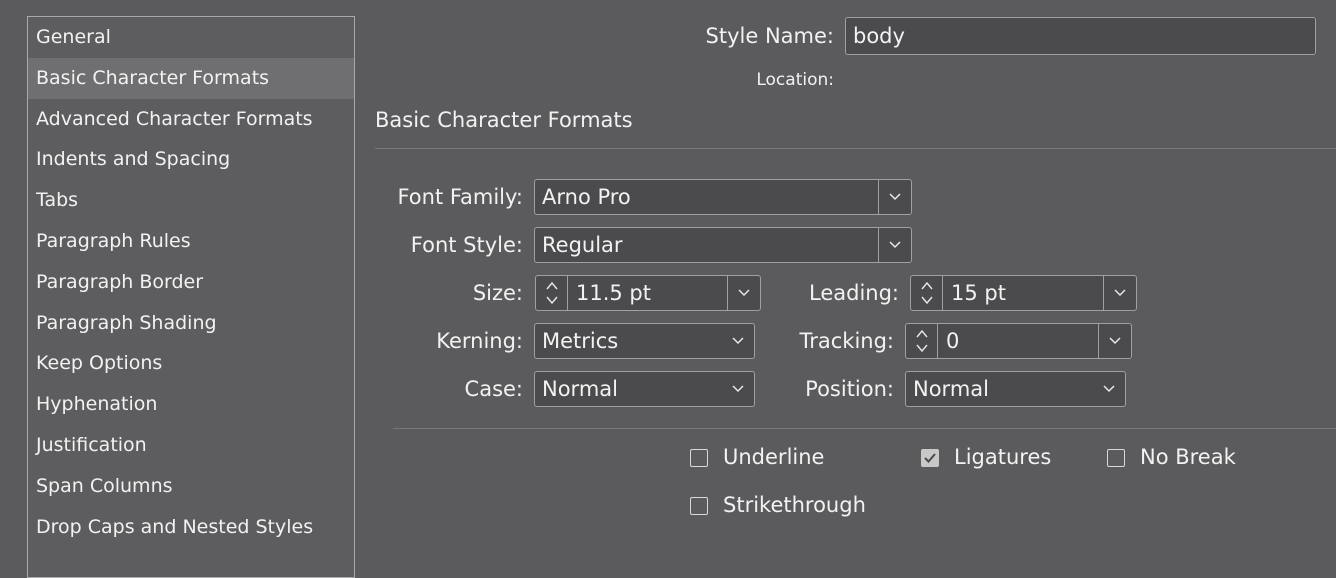 The image size is (1336, 578). I want to click on sidebar-item-paragraph-shading: Paragraph Shading, so click(191, 323).